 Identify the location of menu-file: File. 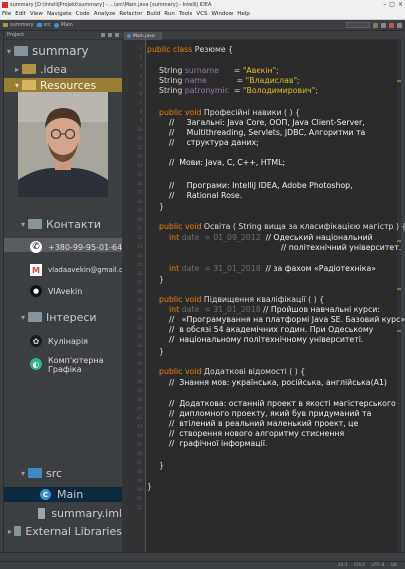
(6, 14).